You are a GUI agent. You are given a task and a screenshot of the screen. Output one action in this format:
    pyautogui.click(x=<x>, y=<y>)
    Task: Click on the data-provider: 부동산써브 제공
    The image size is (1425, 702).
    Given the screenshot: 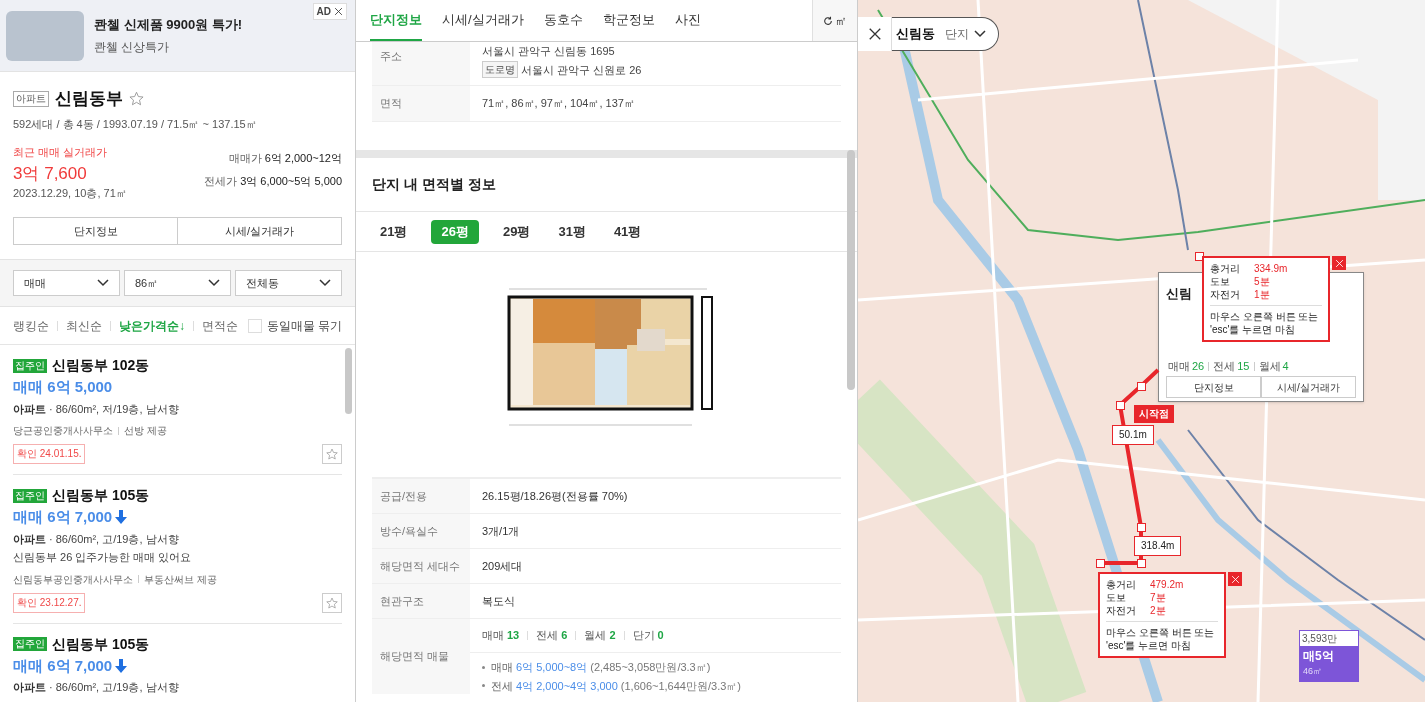 What is the action you would take?
    pyautogui.click(x=180, y=579)
    